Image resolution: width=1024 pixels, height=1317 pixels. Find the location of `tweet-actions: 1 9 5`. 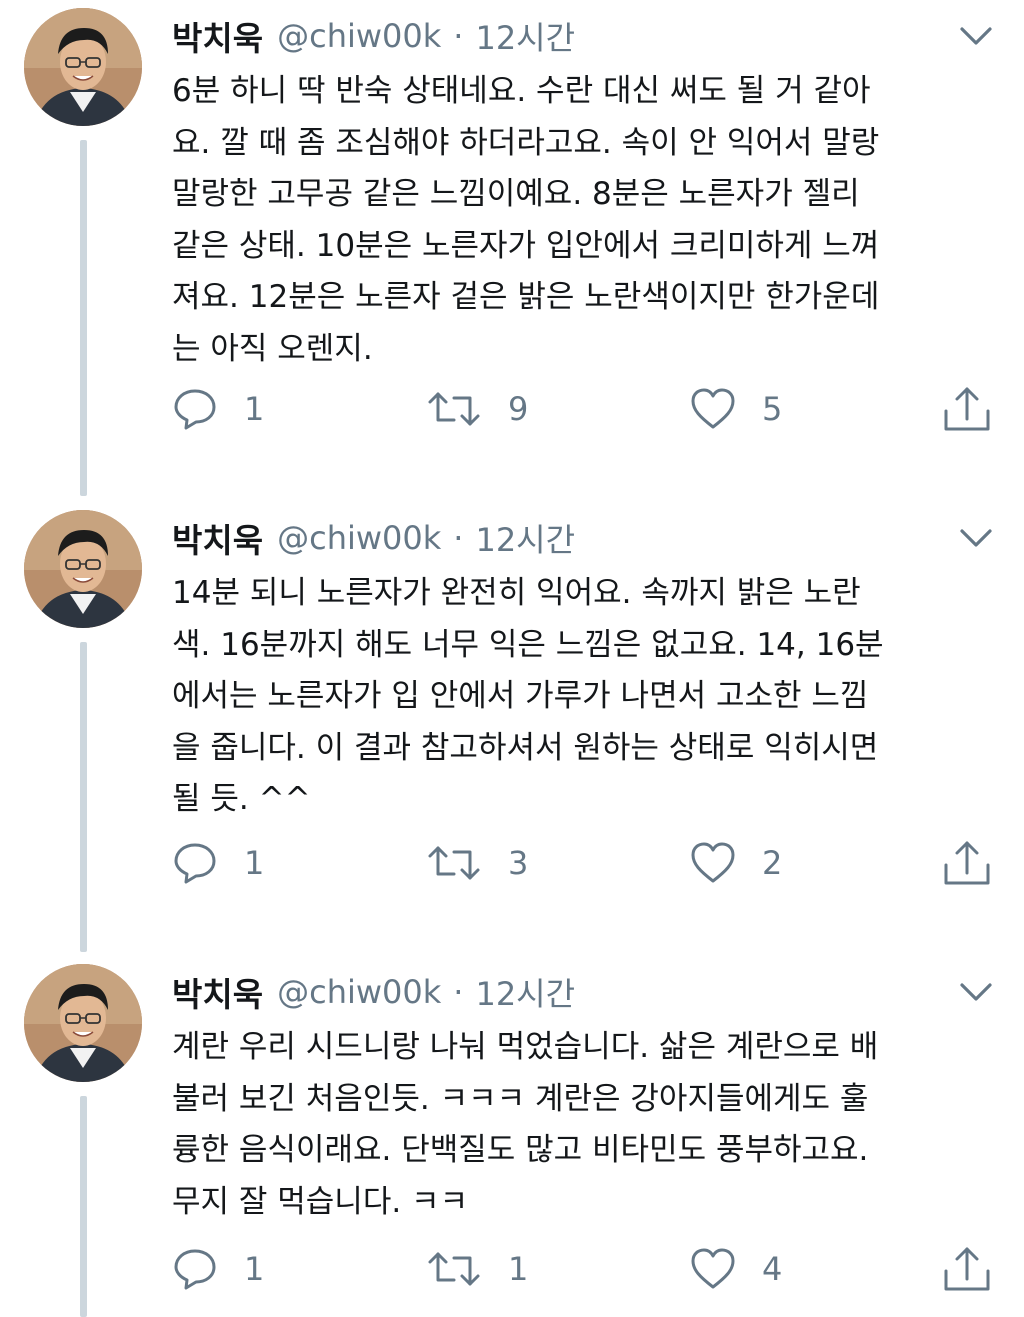

tweet-actions: 1 9 5 is located at coordinates (587, 409).